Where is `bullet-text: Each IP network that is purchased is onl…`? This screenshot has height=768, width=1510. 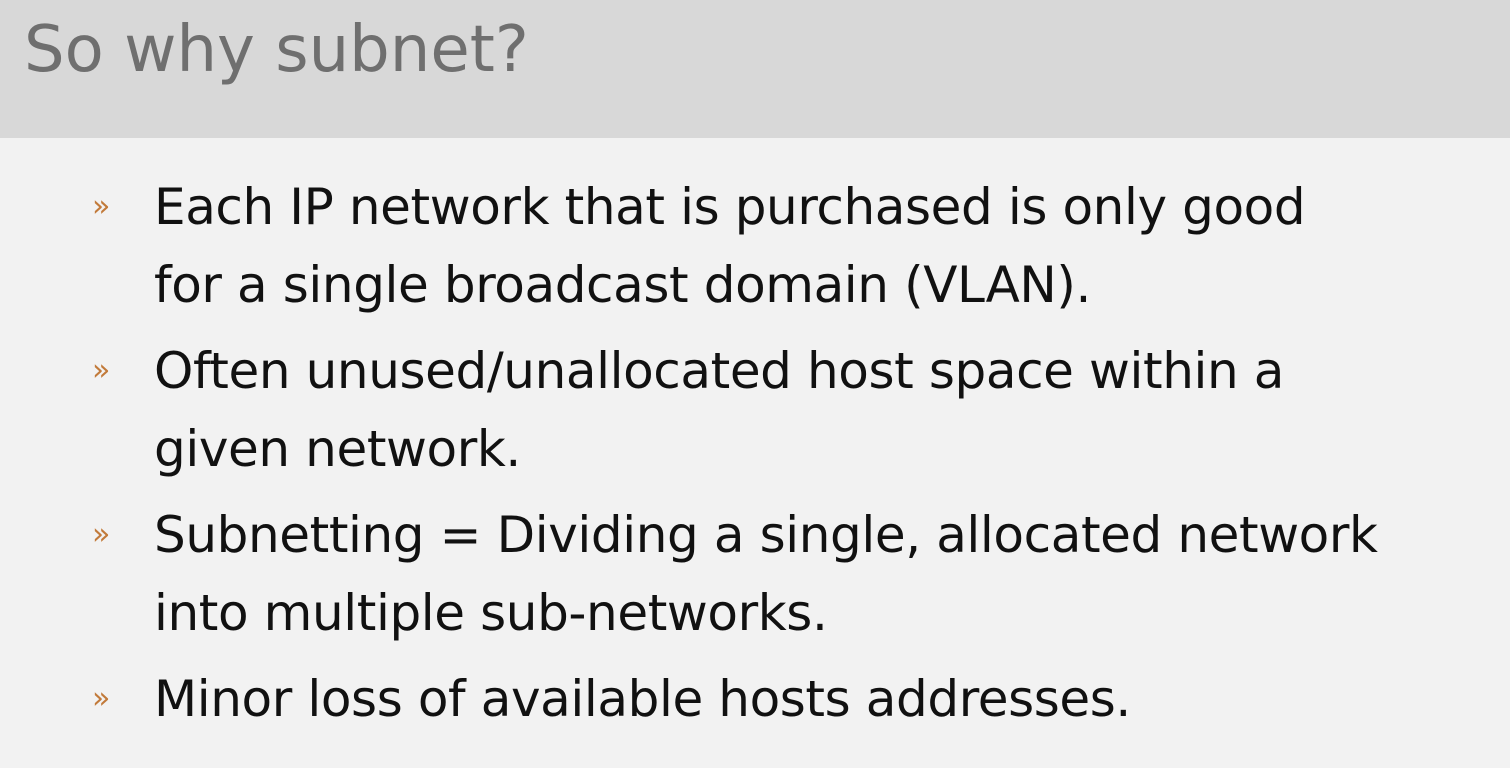 bullet-text: Each IP network that is purchased is onl… is located at coordinates (730, 246).